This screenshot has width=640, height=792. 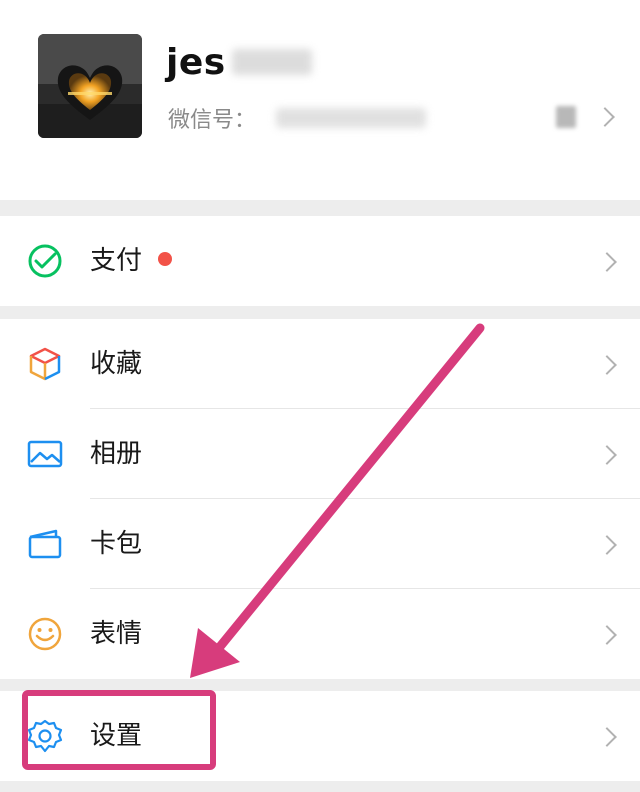 I want to click on wallet-card-icon, so click(x=45, y=544).